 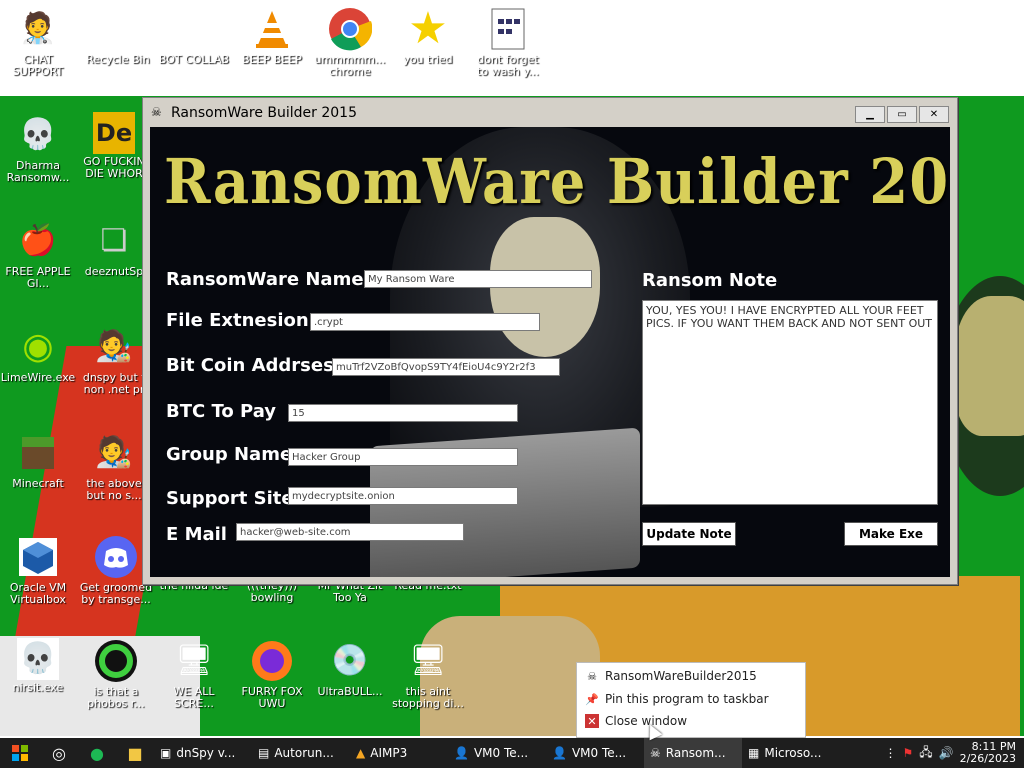 What do you see at coordinates (399, 753) in the screenshot?
I see `taskbar-task-aimp3: ▲ AIMP3` at bounding box center [399, 753].